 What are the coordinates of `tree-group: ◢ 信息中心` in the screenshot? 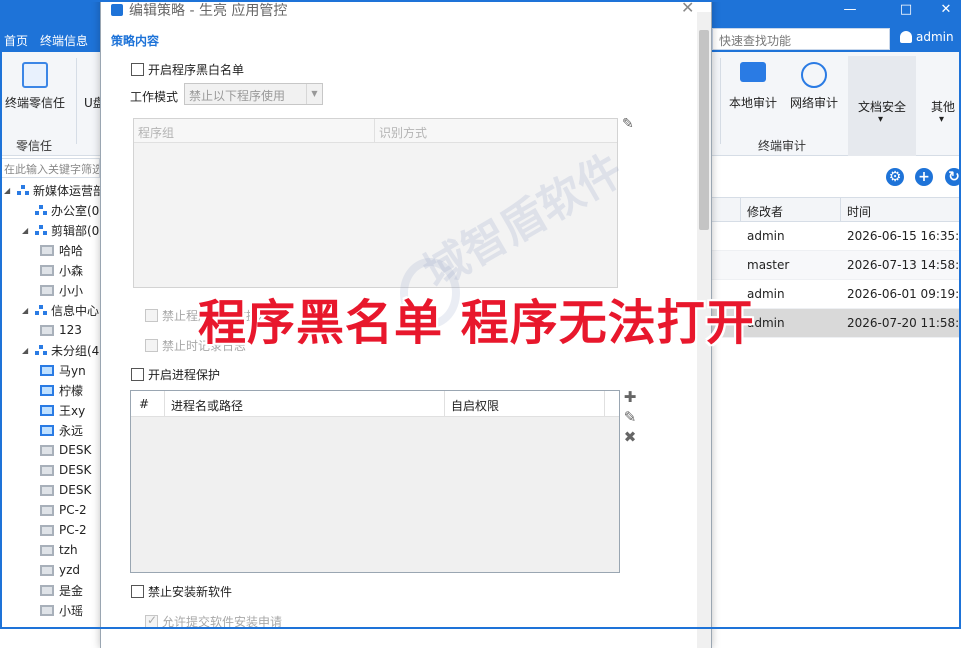 It's located at (60, 310).